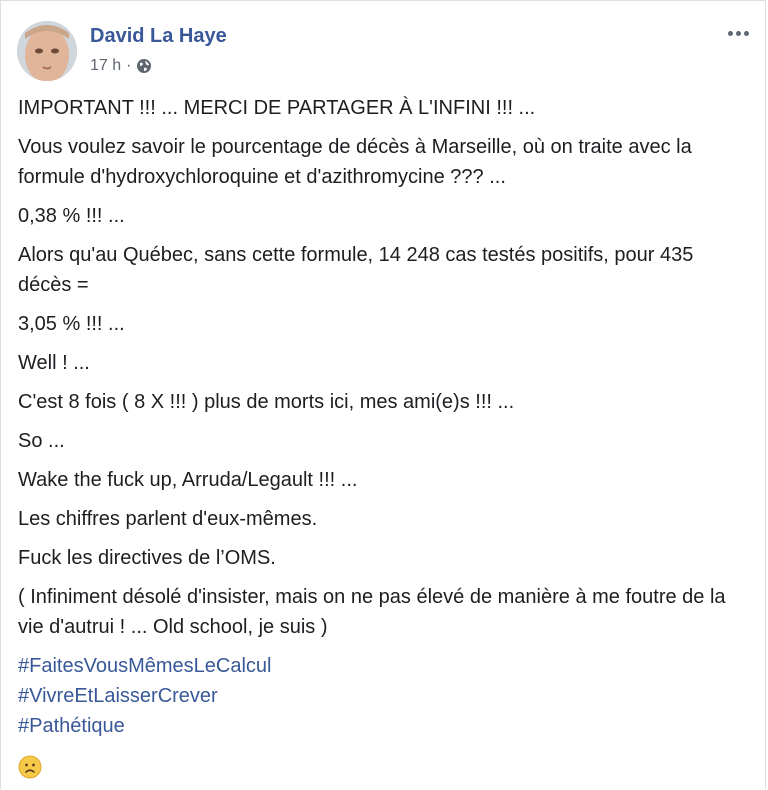 This screenshot has width=768, height=790. Describe the element at coordinates (383, 726) in the screenshot. I see `hashtag-link: #Pathétique` at that location.